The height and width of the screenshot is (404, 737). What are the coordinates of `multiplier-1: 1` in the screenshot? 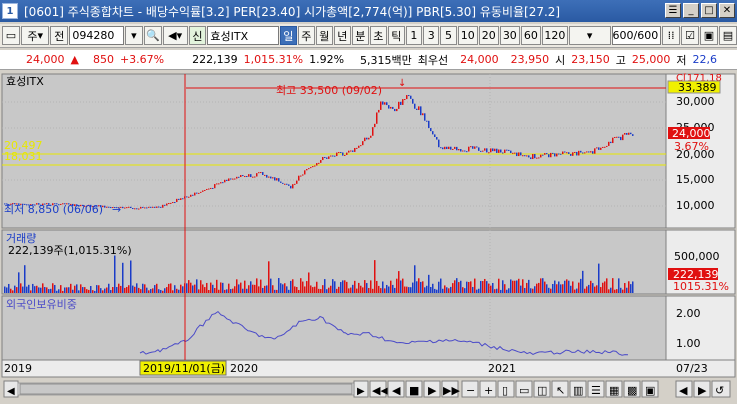 It's located at (414, 35).